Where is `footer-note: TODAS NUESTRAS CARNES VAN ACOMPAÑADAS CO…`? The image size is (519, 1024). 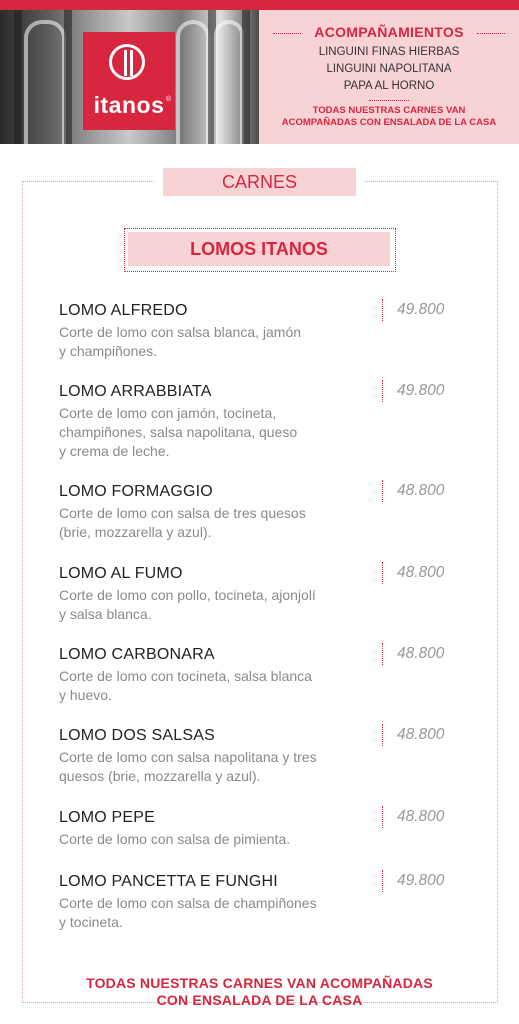 footer-note: TODAS NUESTRAS CARNES VAN ACOMPAÑADAS CO… is located at coordinates (259, 992).